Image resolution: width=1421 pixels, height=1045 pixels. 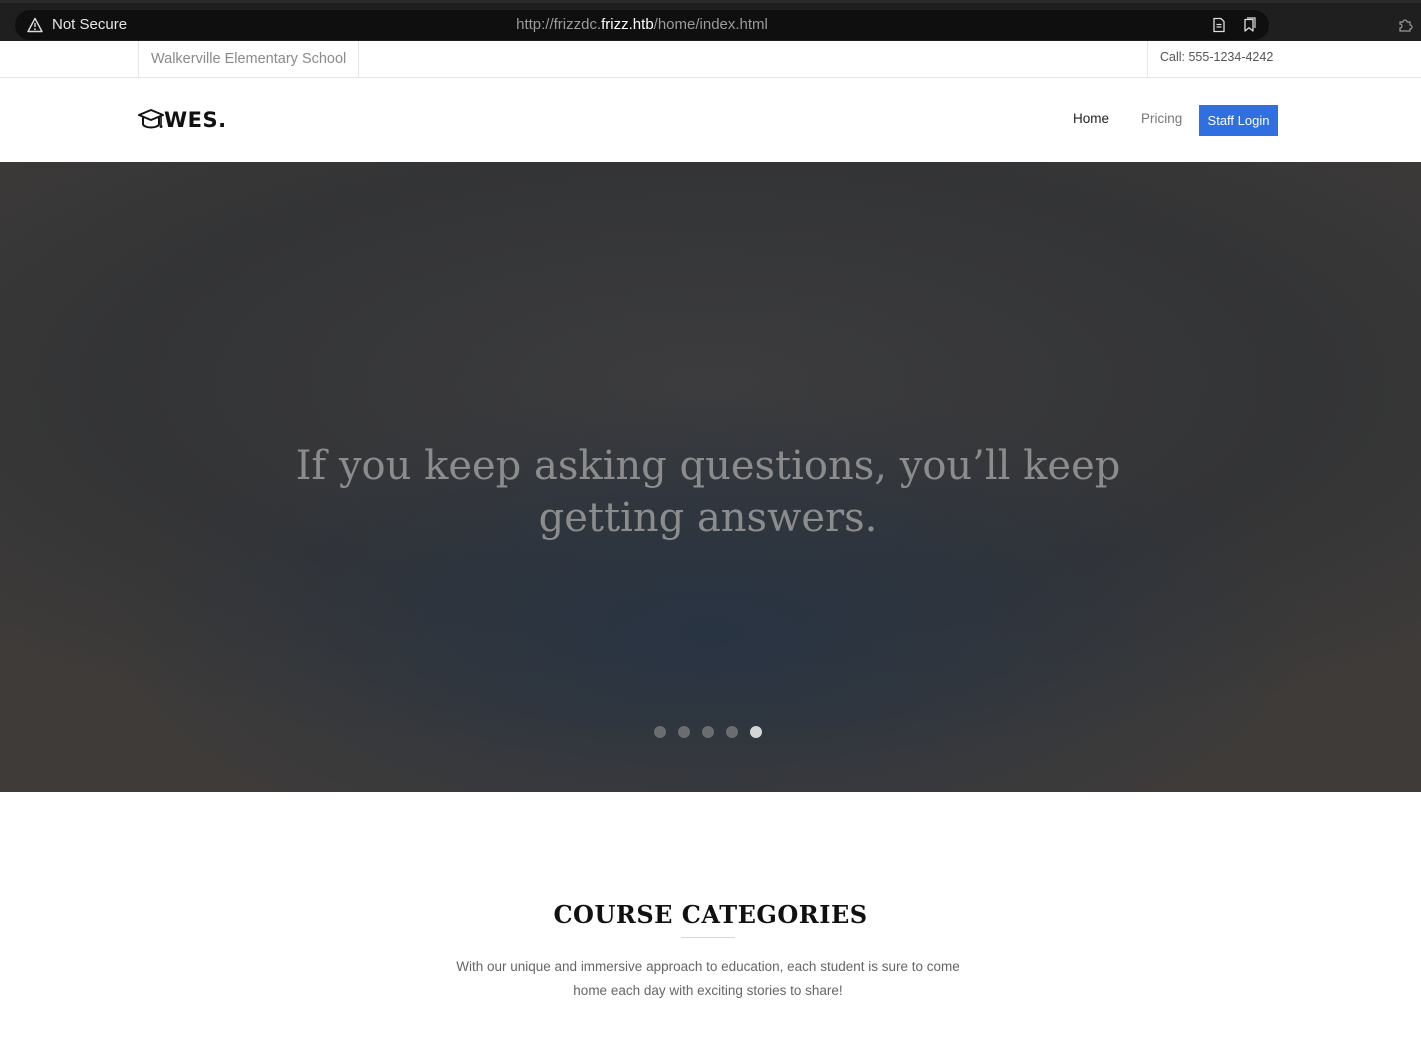 I want to click on course-categories-title: COURSE CATEGORIES, so click(x=710, y=914).